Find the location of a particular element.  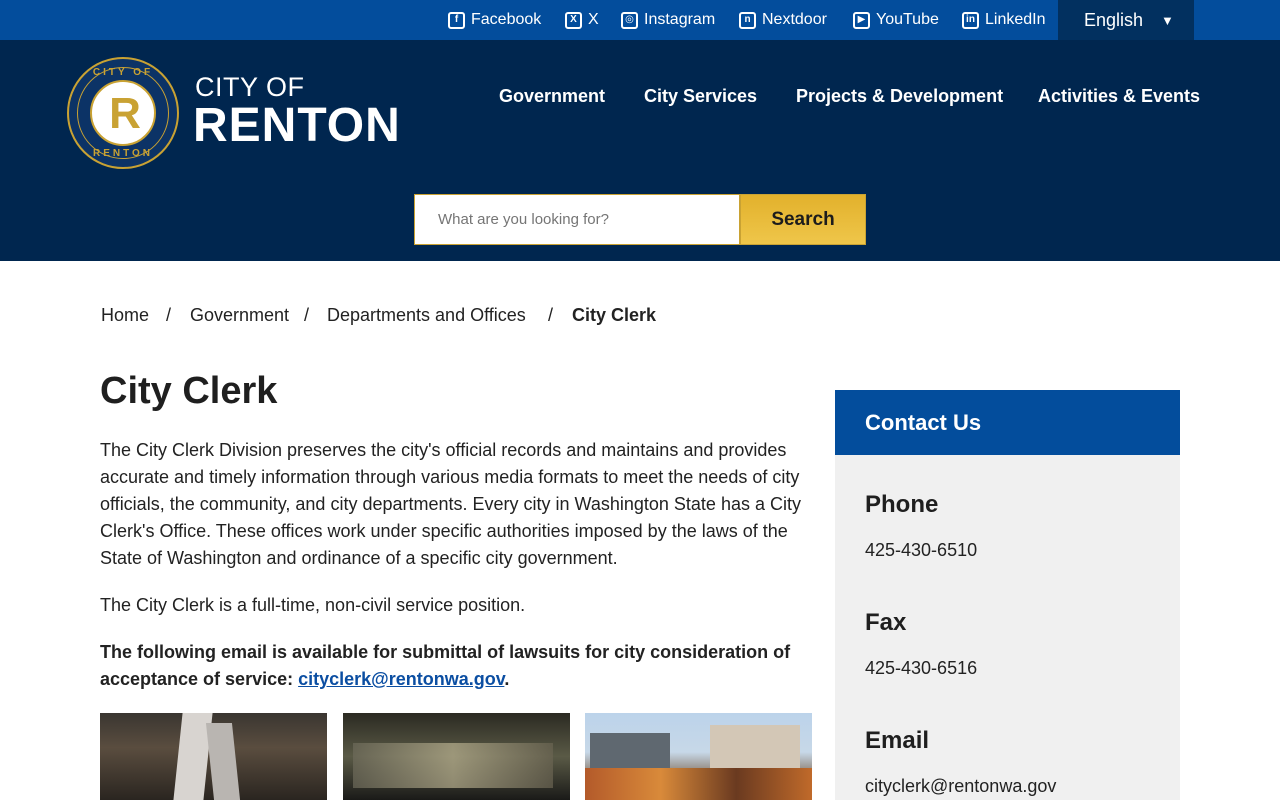

linkedin-label: LinkedIn is located at coordinates (1015, 19).